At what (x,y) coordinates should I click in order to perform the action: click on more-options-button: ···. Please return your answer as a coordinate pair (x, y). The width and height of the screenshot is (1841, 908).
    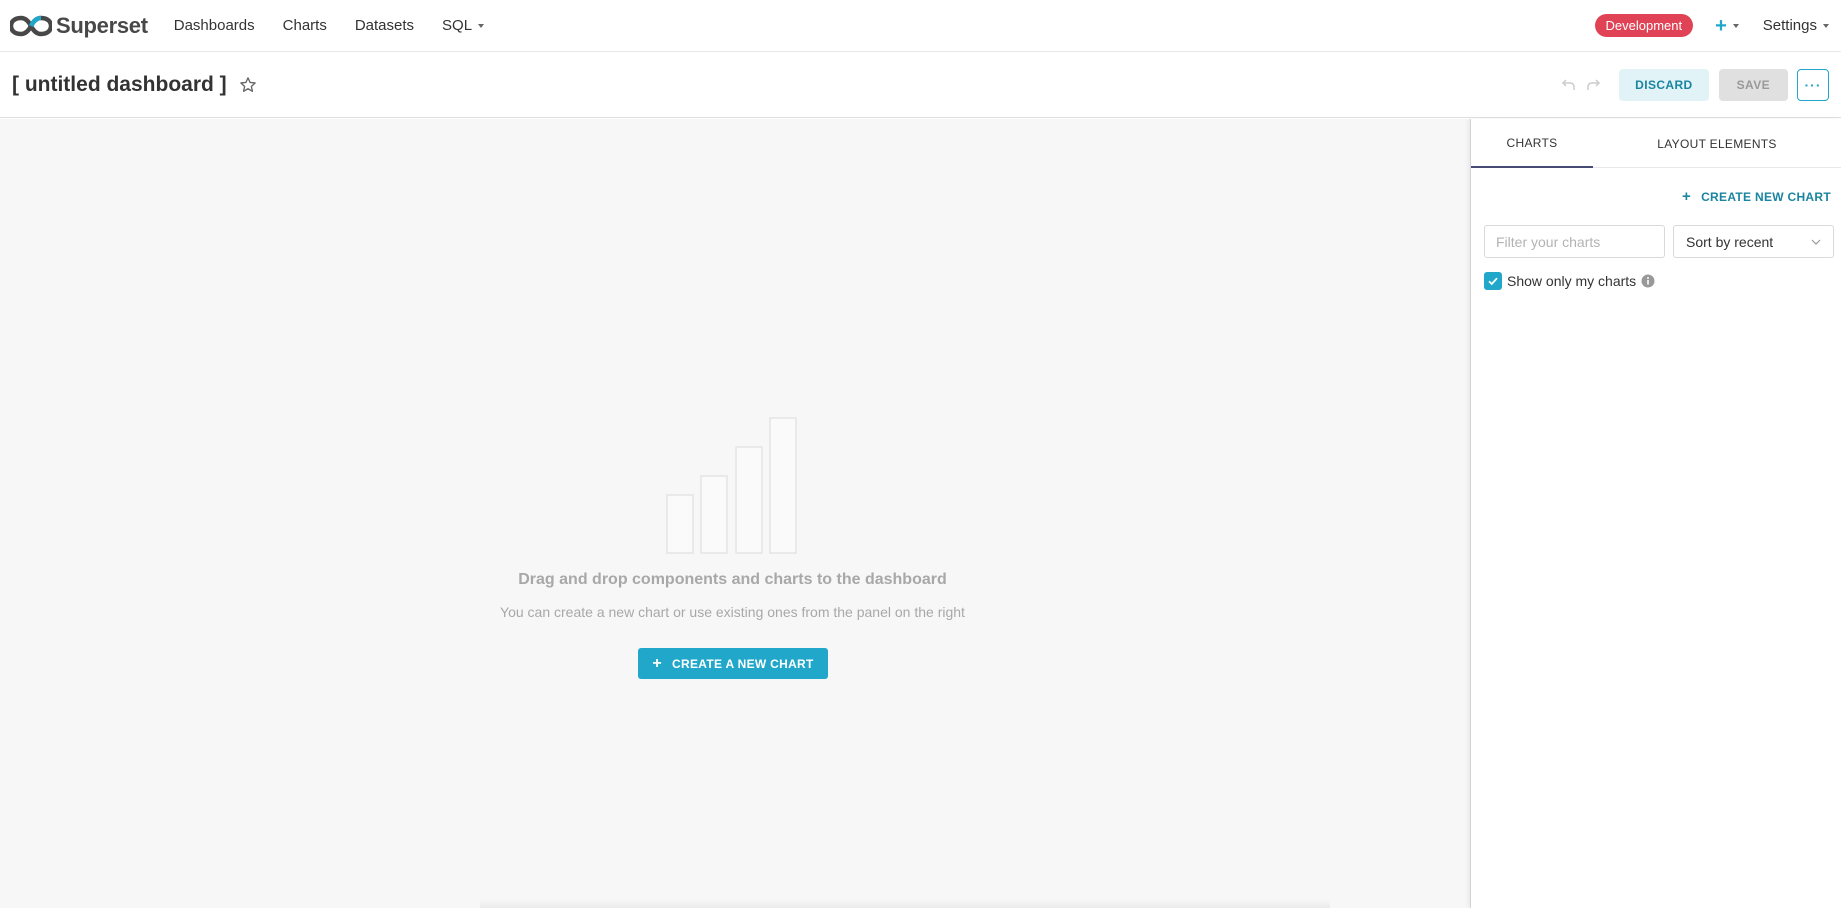
    Looking at the image, I should click on (1813, 84).